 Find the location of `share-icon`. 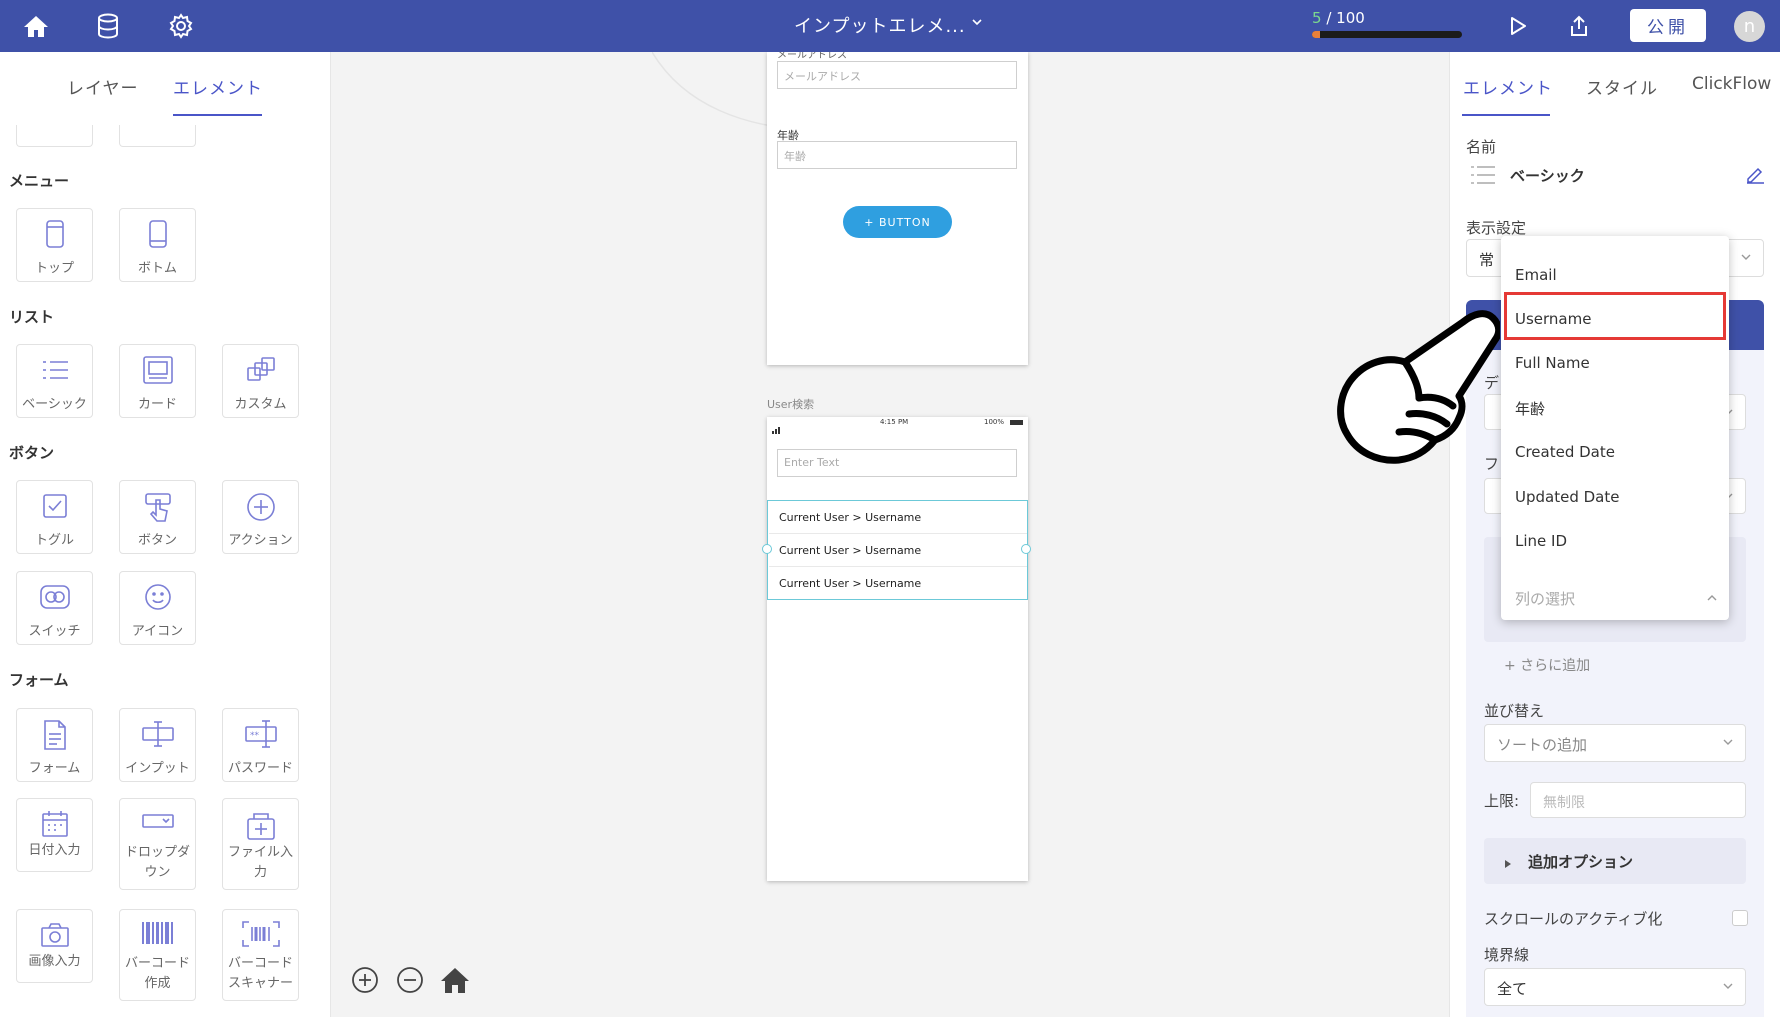

share-icon is located at coordinates (1579, 26).